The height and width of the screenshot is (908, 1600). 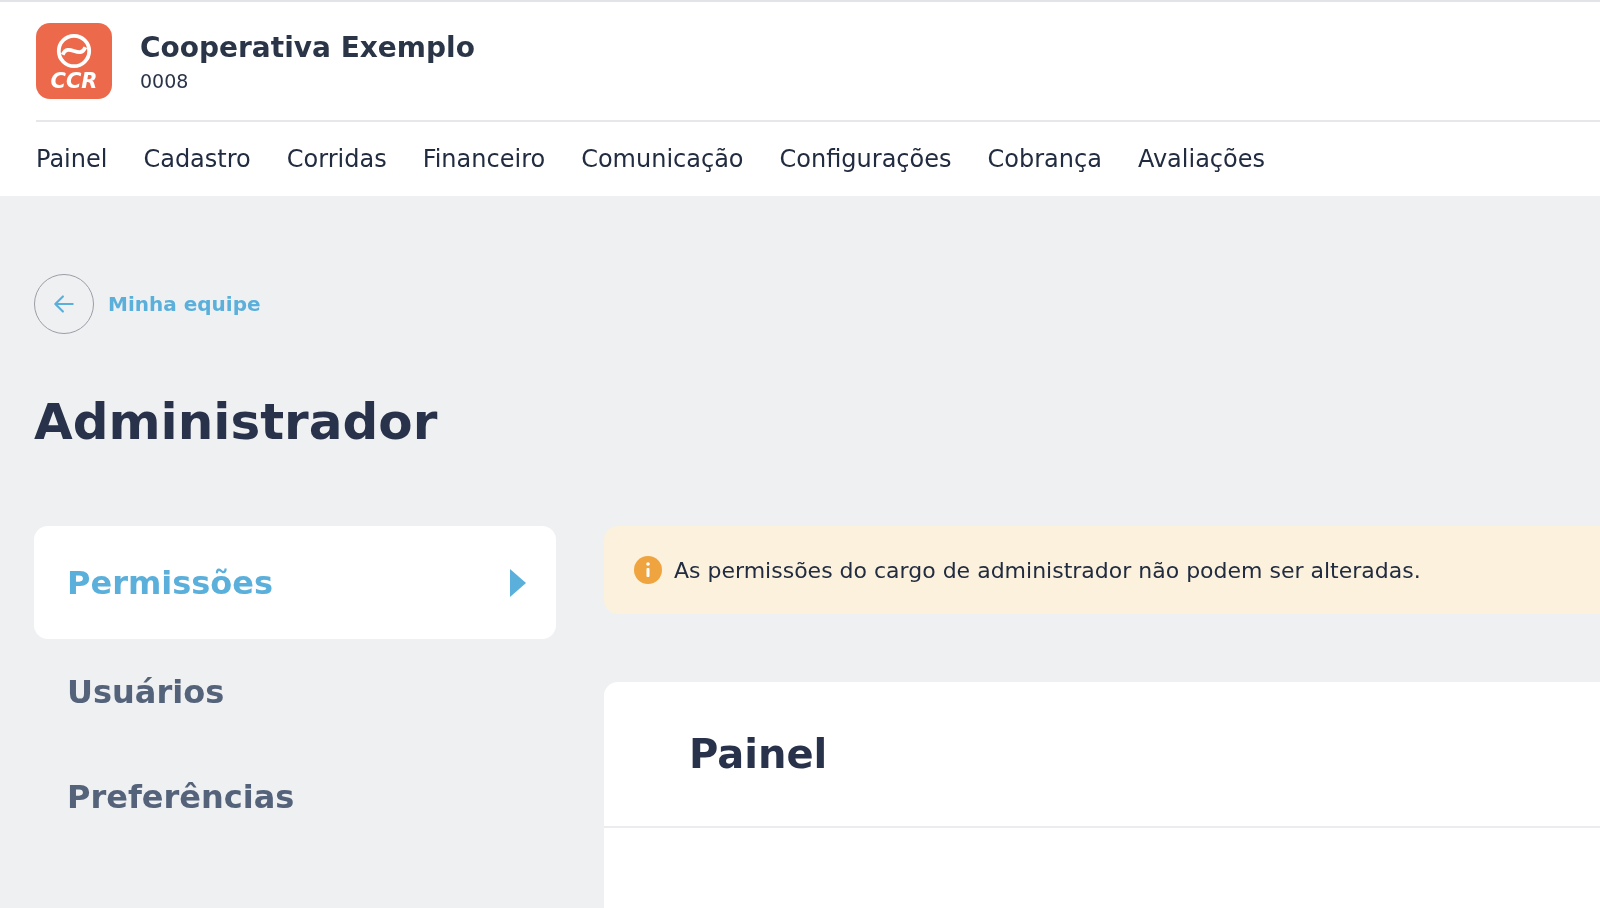 What do you see at coordinates (307, 48) in the screenshot?
I see `organization-name: Cooperativa Exemplo` at bounding box center [307, 48].